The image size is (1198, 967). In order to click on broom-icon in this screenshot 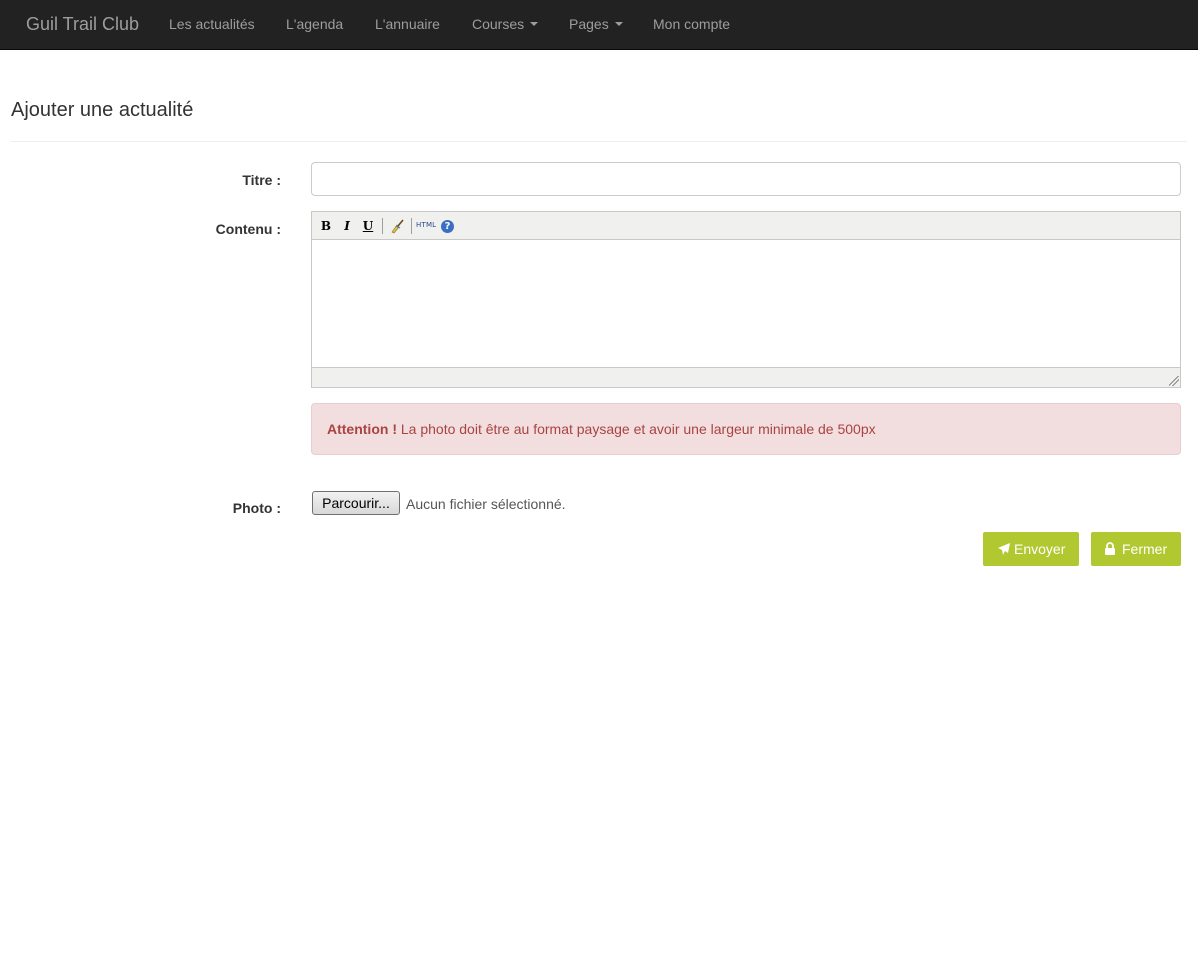, I will do `click(397, 226)`.